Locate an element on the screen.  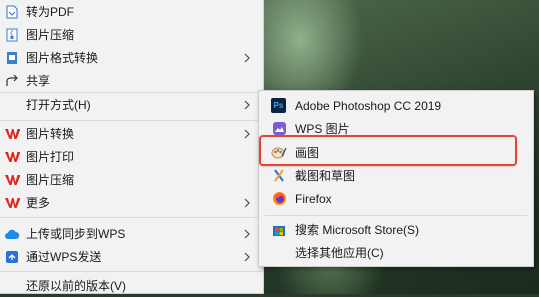
format-convert-icon is located at coordinates (12, 58).